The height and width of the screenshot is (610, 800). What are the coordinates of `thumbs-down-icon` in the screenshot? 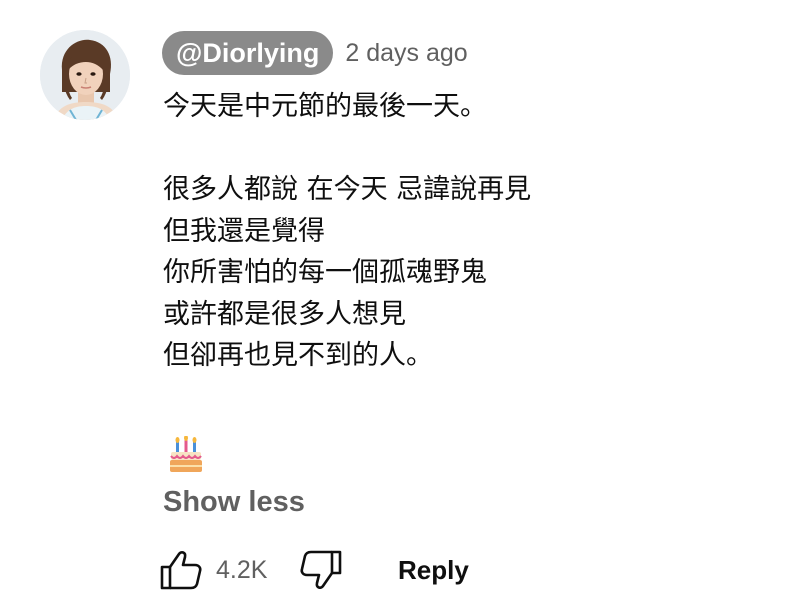 It's located at (321, 569).